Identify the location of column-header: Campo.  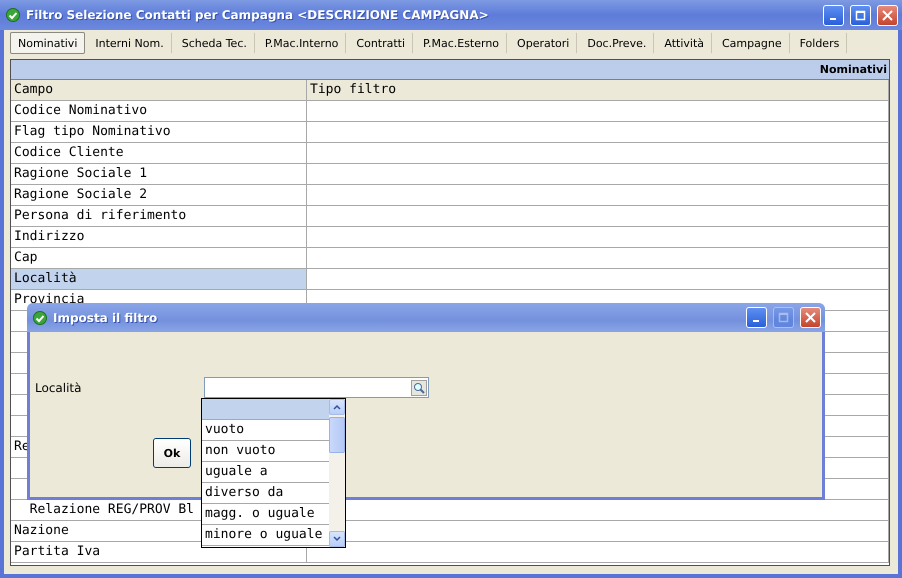
(159, 90).